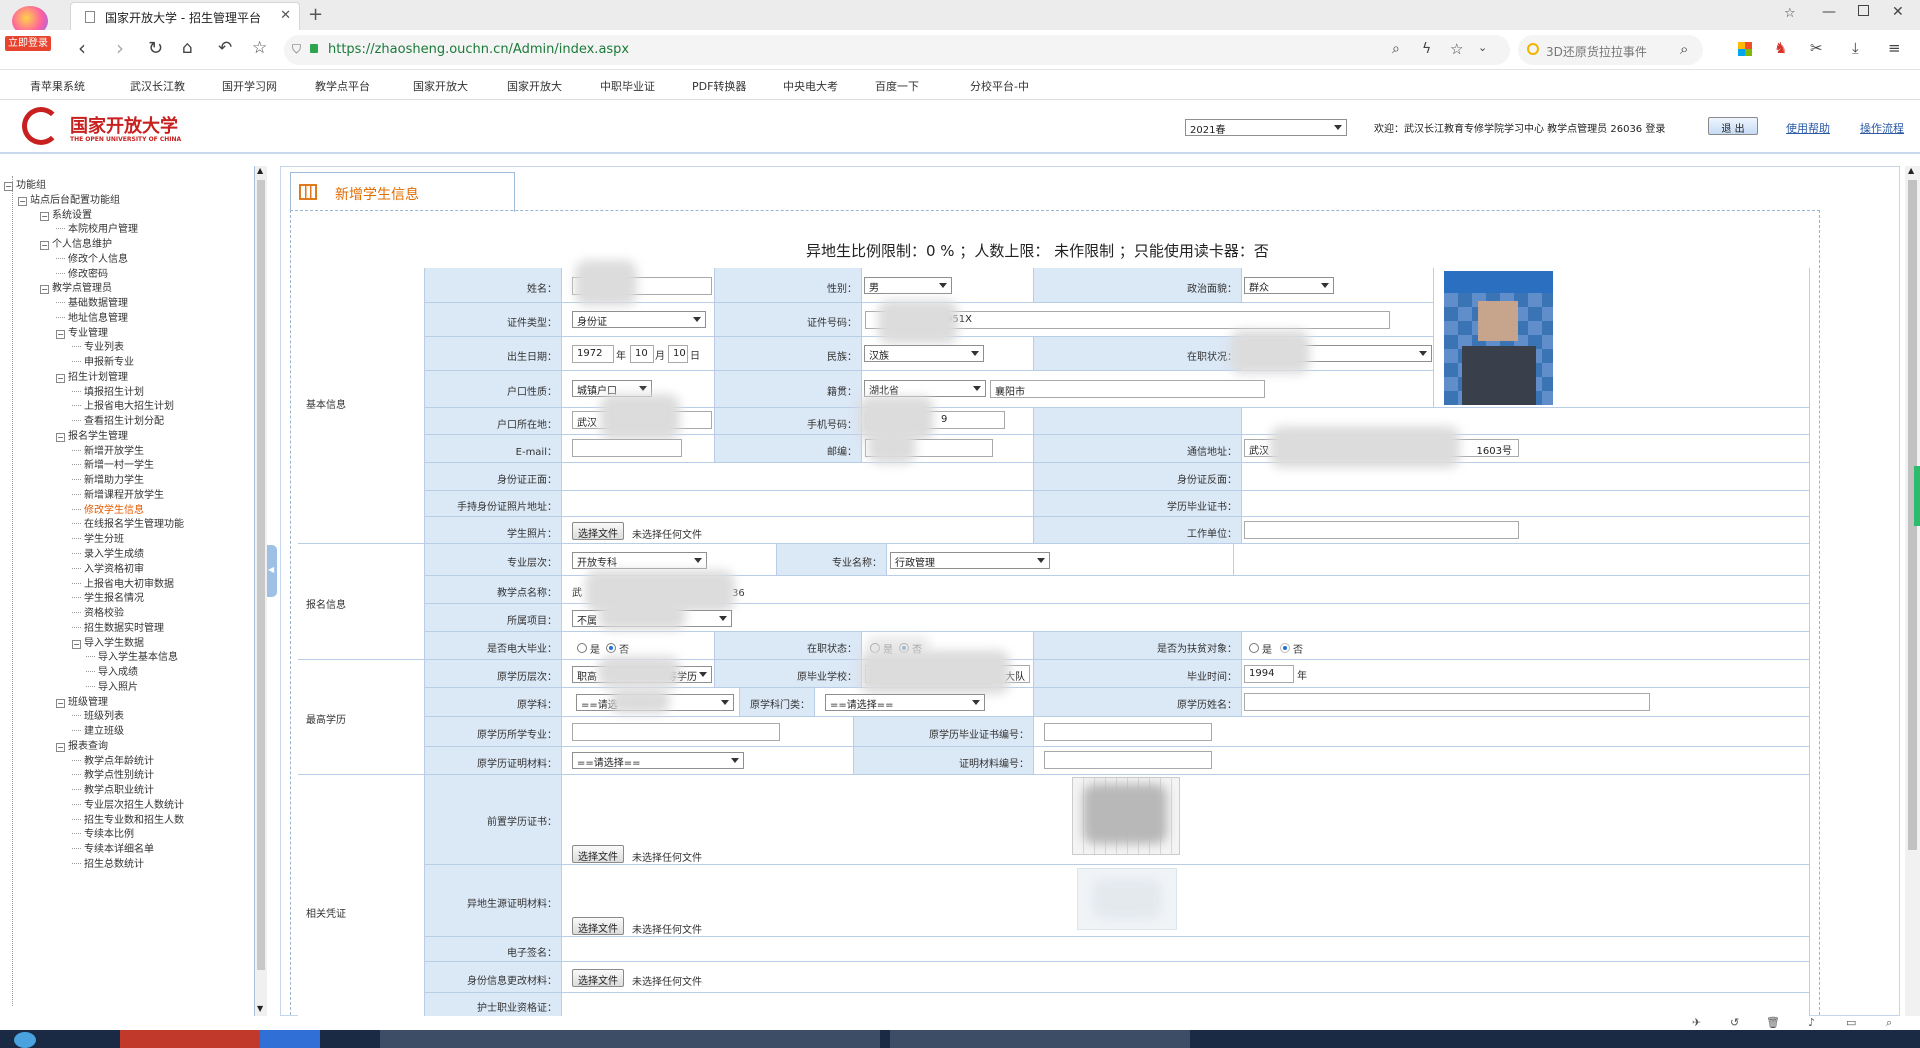 The image size is (1920, 1048). I want to click on prev-cert-preview-image, so click(1126, 816).